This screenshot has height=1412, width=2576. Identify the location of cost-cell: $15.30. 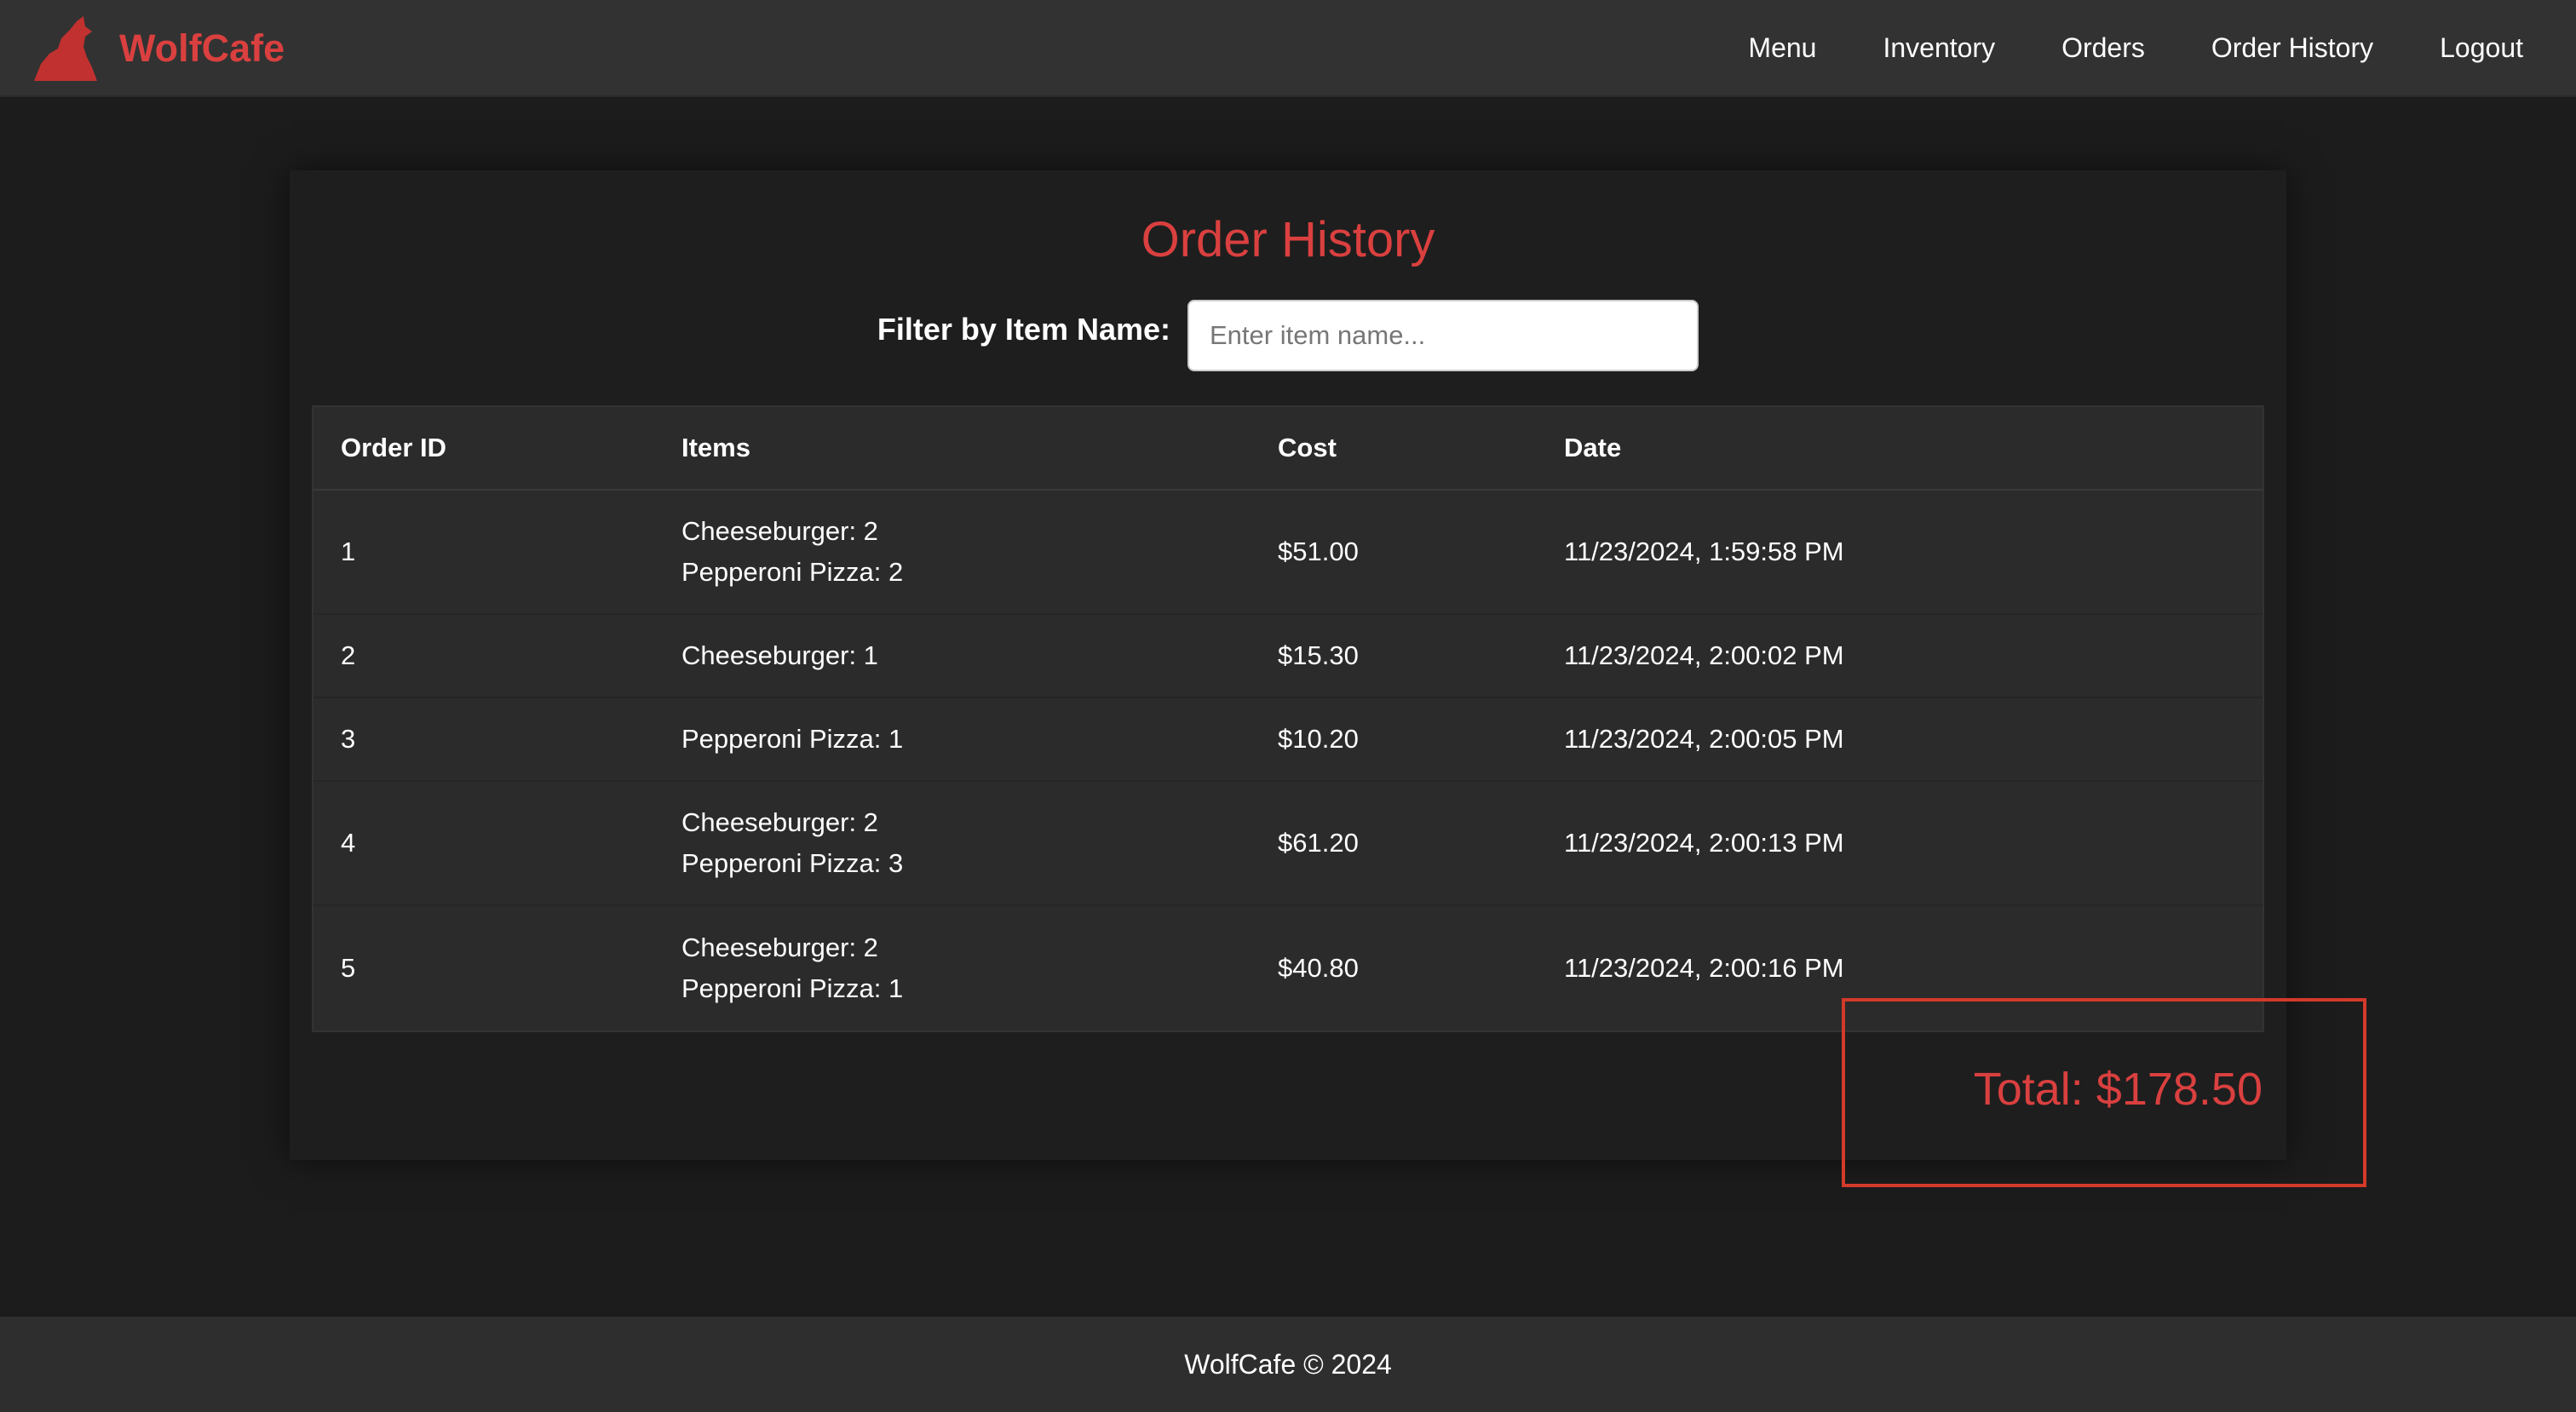
(1318, 655).